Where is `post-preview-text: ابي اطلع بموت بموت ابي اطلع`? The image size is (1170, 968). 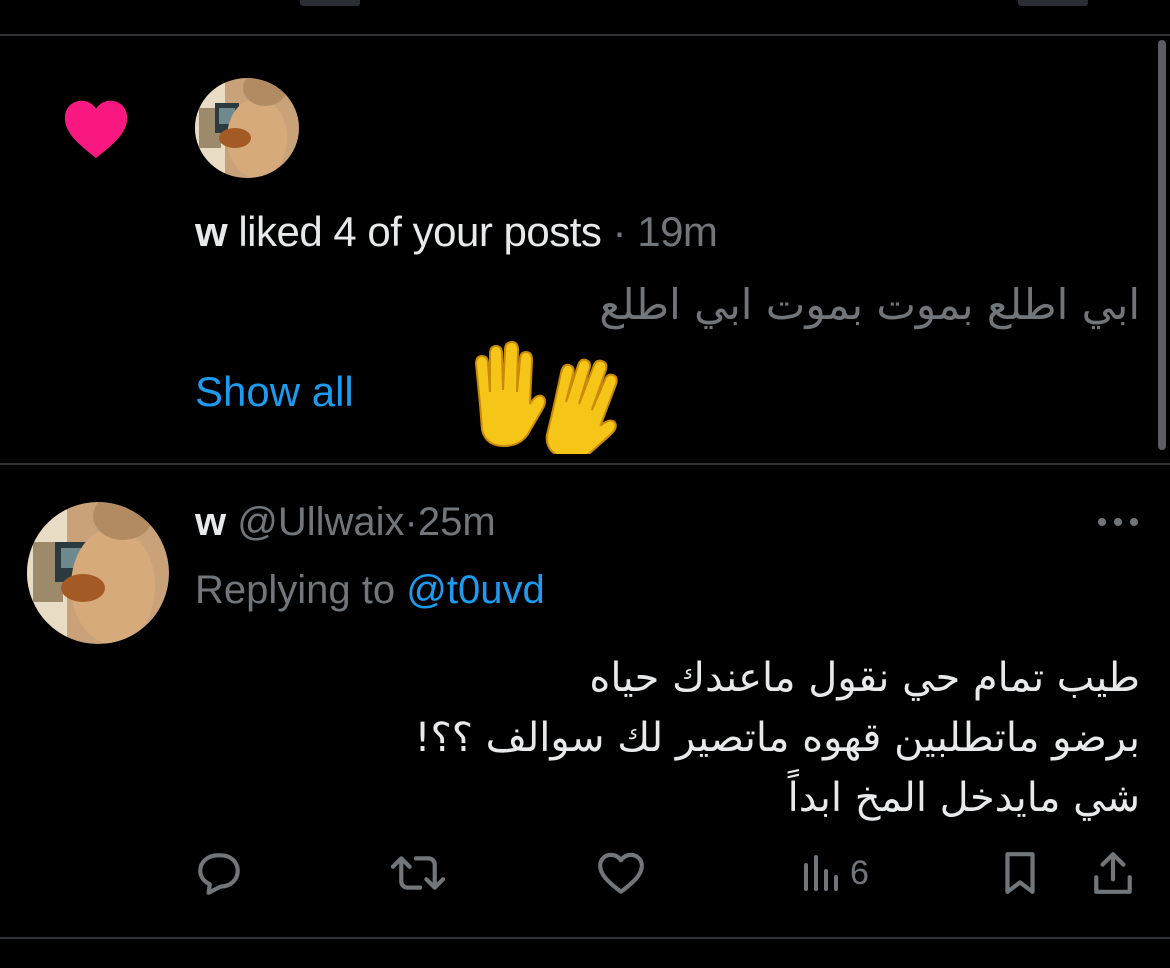 post-preview-text: ابي اطلع بموت بموت ابي اطلع is located at coordinates (869, 304).